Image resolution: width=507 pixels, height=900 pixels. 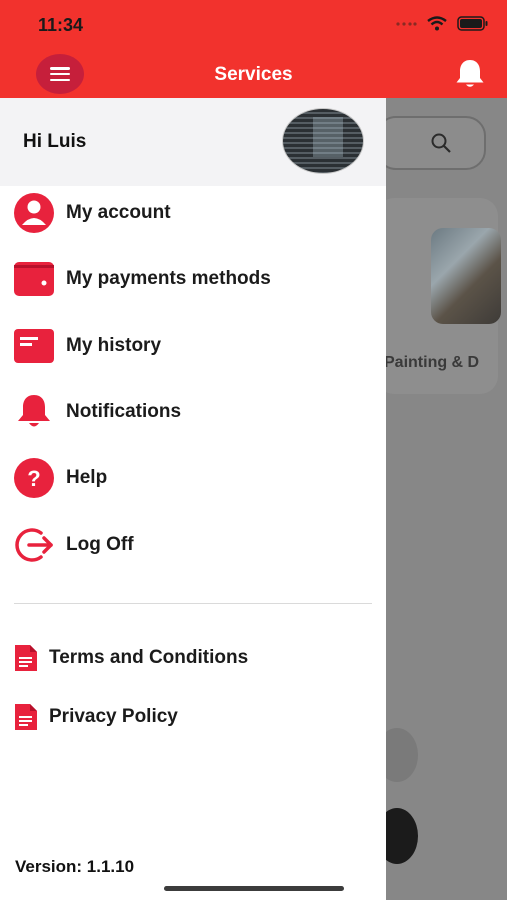 I want to click on app-version: Version: 1.1.10, so click(x=75, y=866).